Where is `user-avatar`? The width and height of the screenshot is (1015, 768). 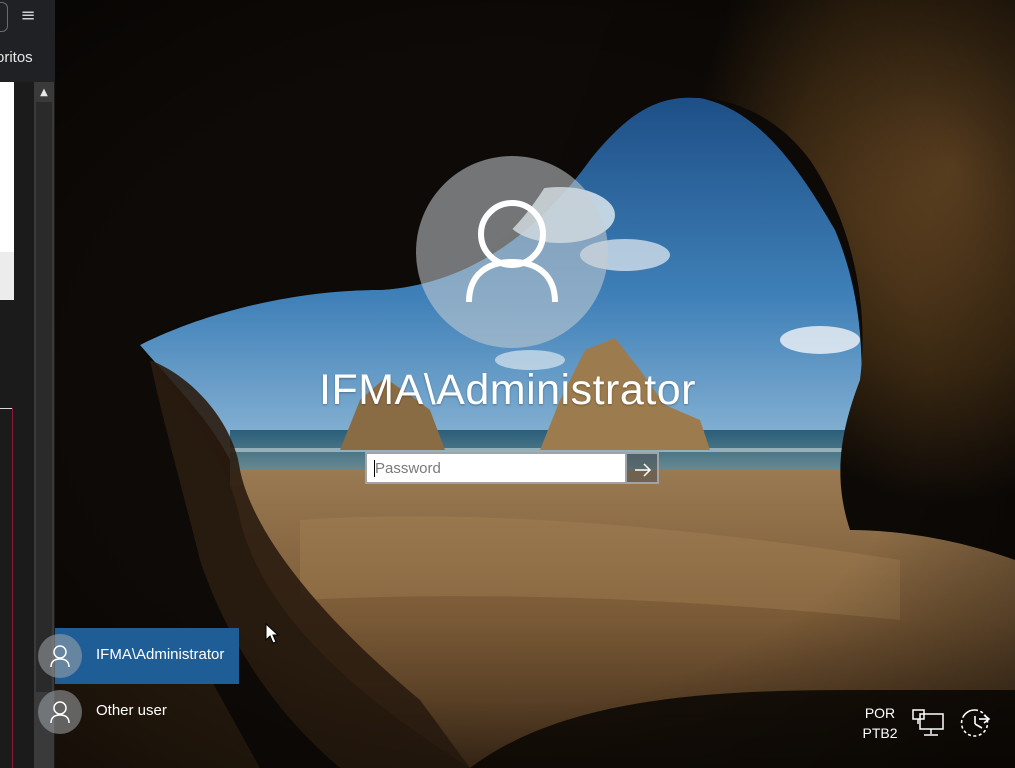
user-avatar is located at coordinates (512, 252).